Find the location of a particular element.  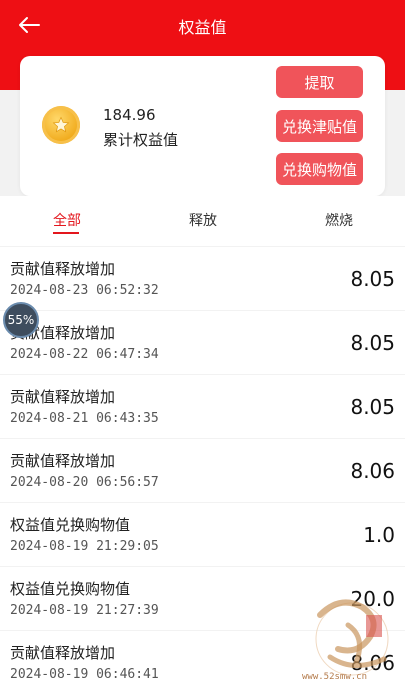

record-date: 2024-08-19 06:46:41 is located at coordinates (84, 674).